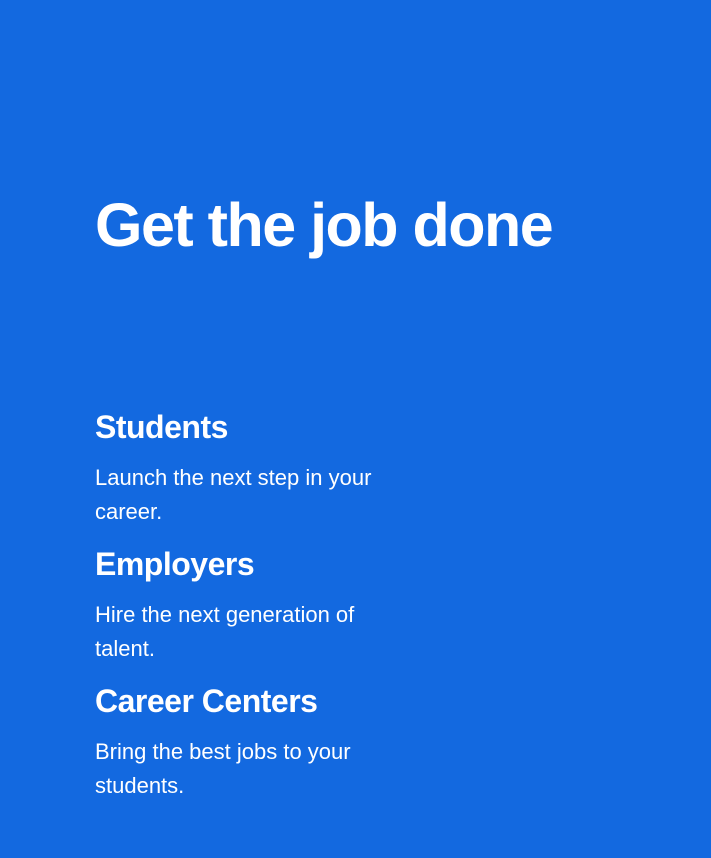 The height and width of the screenshot is (858, 711). Describe the element at coordinates (175, 564) in the screenshot. I see `audience-title: Employers` at that location.